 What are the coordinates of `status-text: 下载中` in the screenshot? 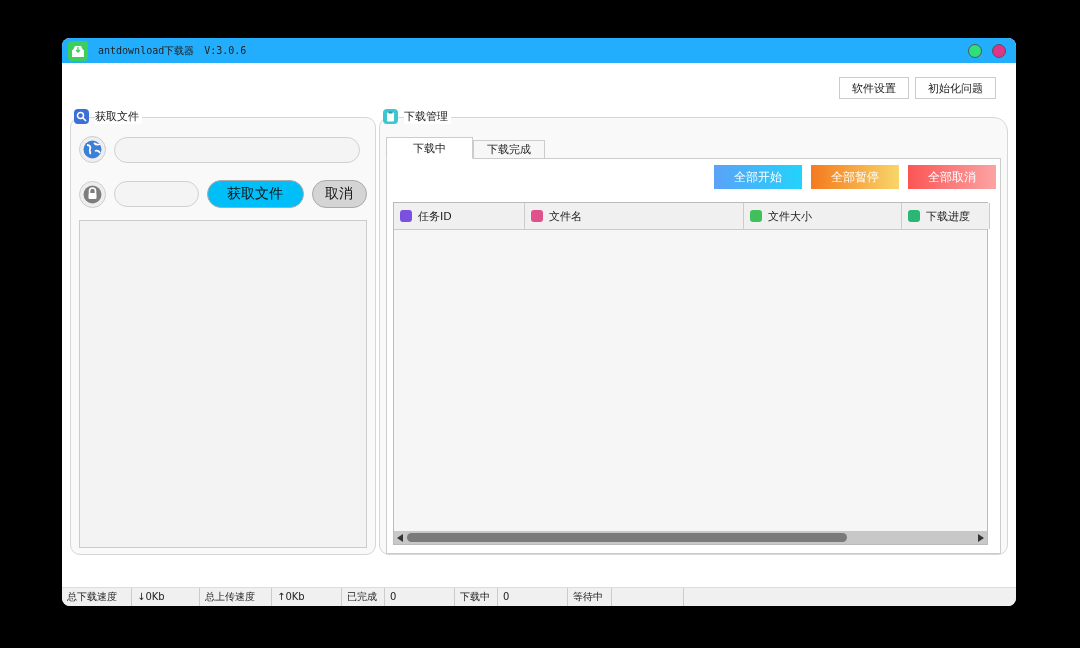 It's located at (476, 597).